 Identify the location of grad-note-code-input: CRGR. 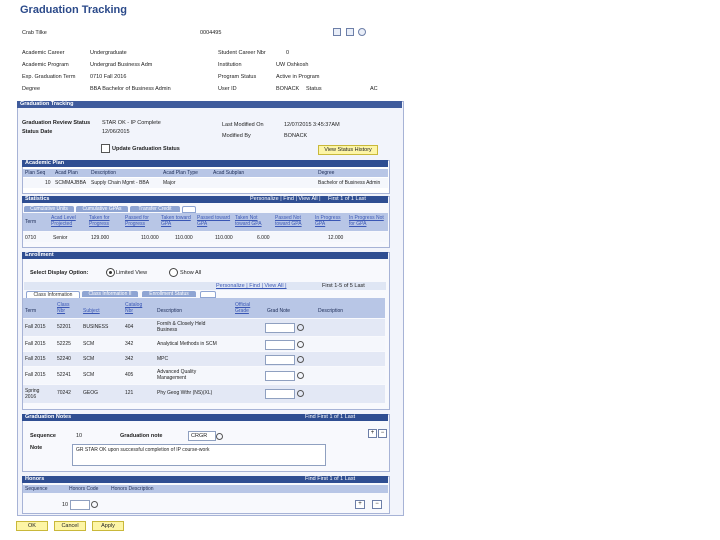
(202, 436).